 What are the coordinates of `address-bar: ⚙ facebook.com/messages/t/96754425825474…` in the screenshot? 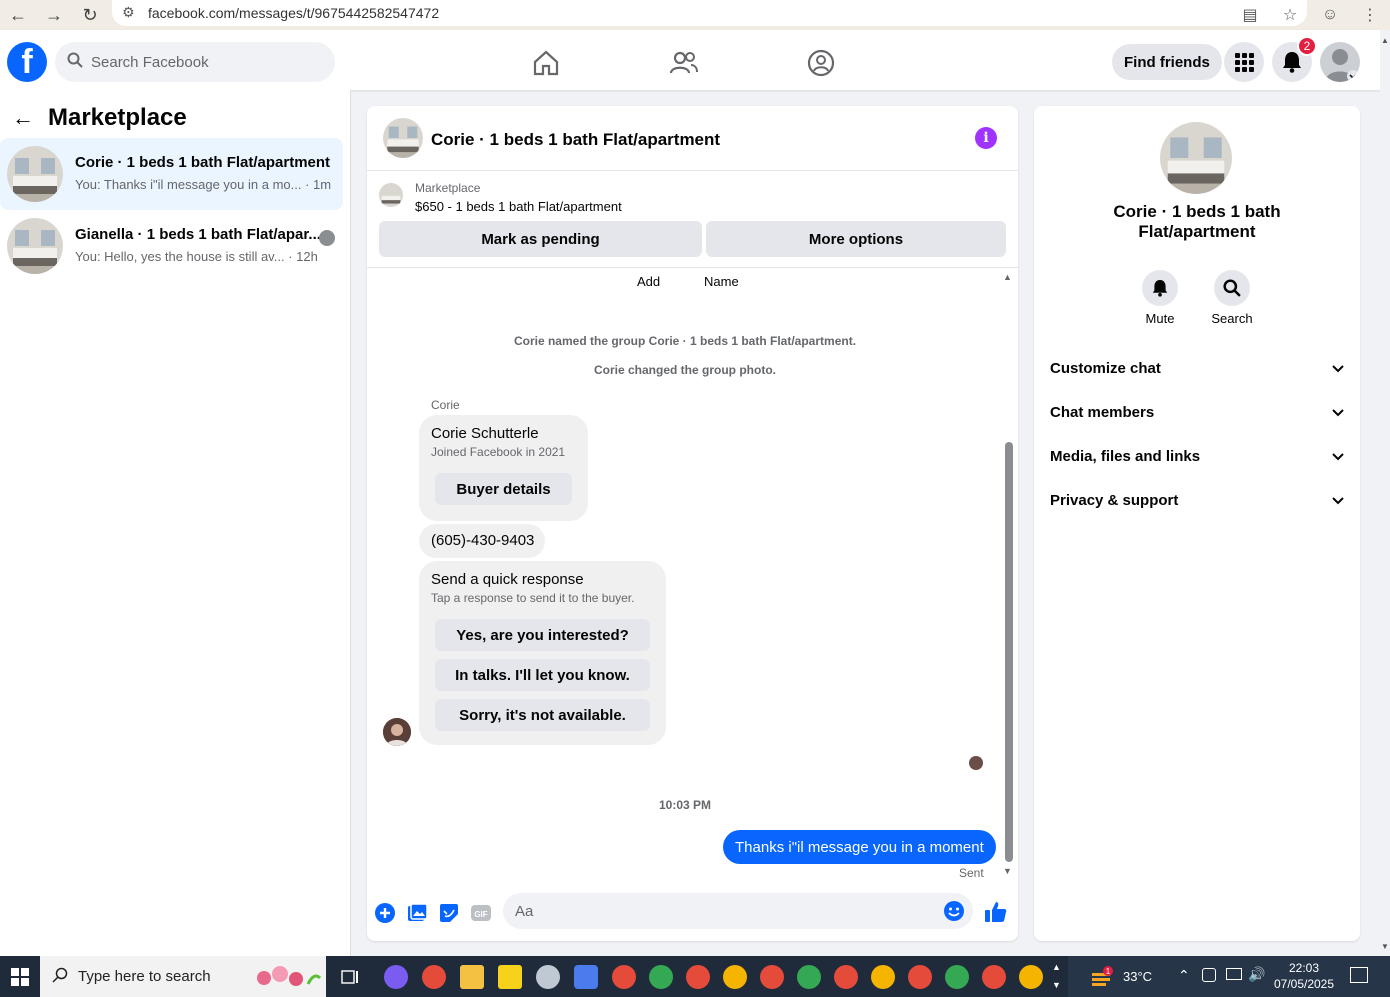 It's located at (709, 13).